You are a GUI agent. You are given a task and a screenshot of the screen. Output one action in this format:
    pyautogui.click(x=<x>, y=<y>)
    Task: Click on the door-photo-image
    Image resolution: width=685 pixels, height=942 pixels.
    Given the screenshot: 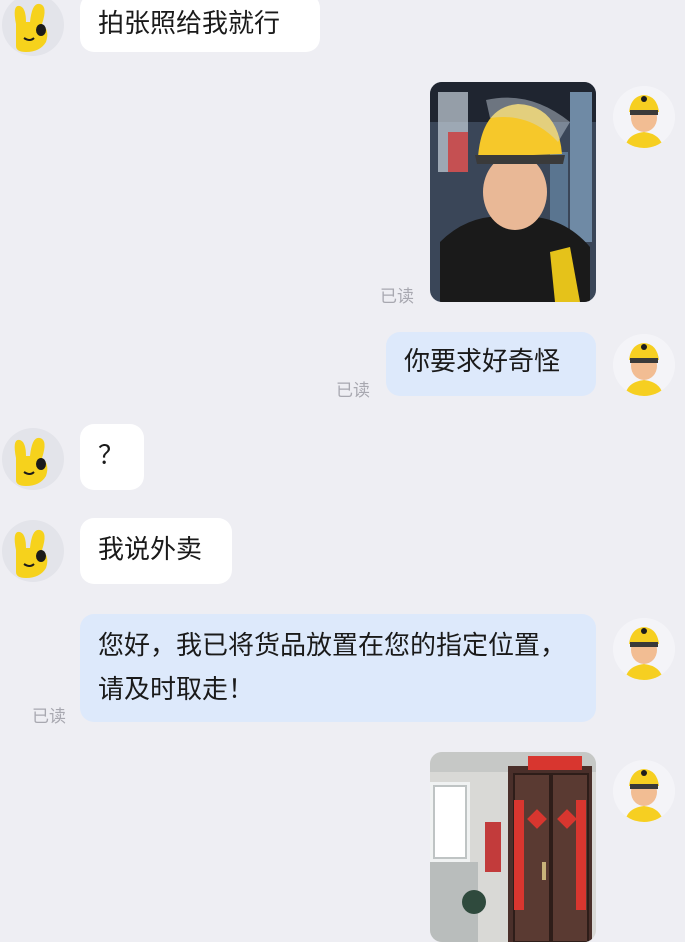 What is the action you would take?
    pyautogui.click(x=513, y=847)
    